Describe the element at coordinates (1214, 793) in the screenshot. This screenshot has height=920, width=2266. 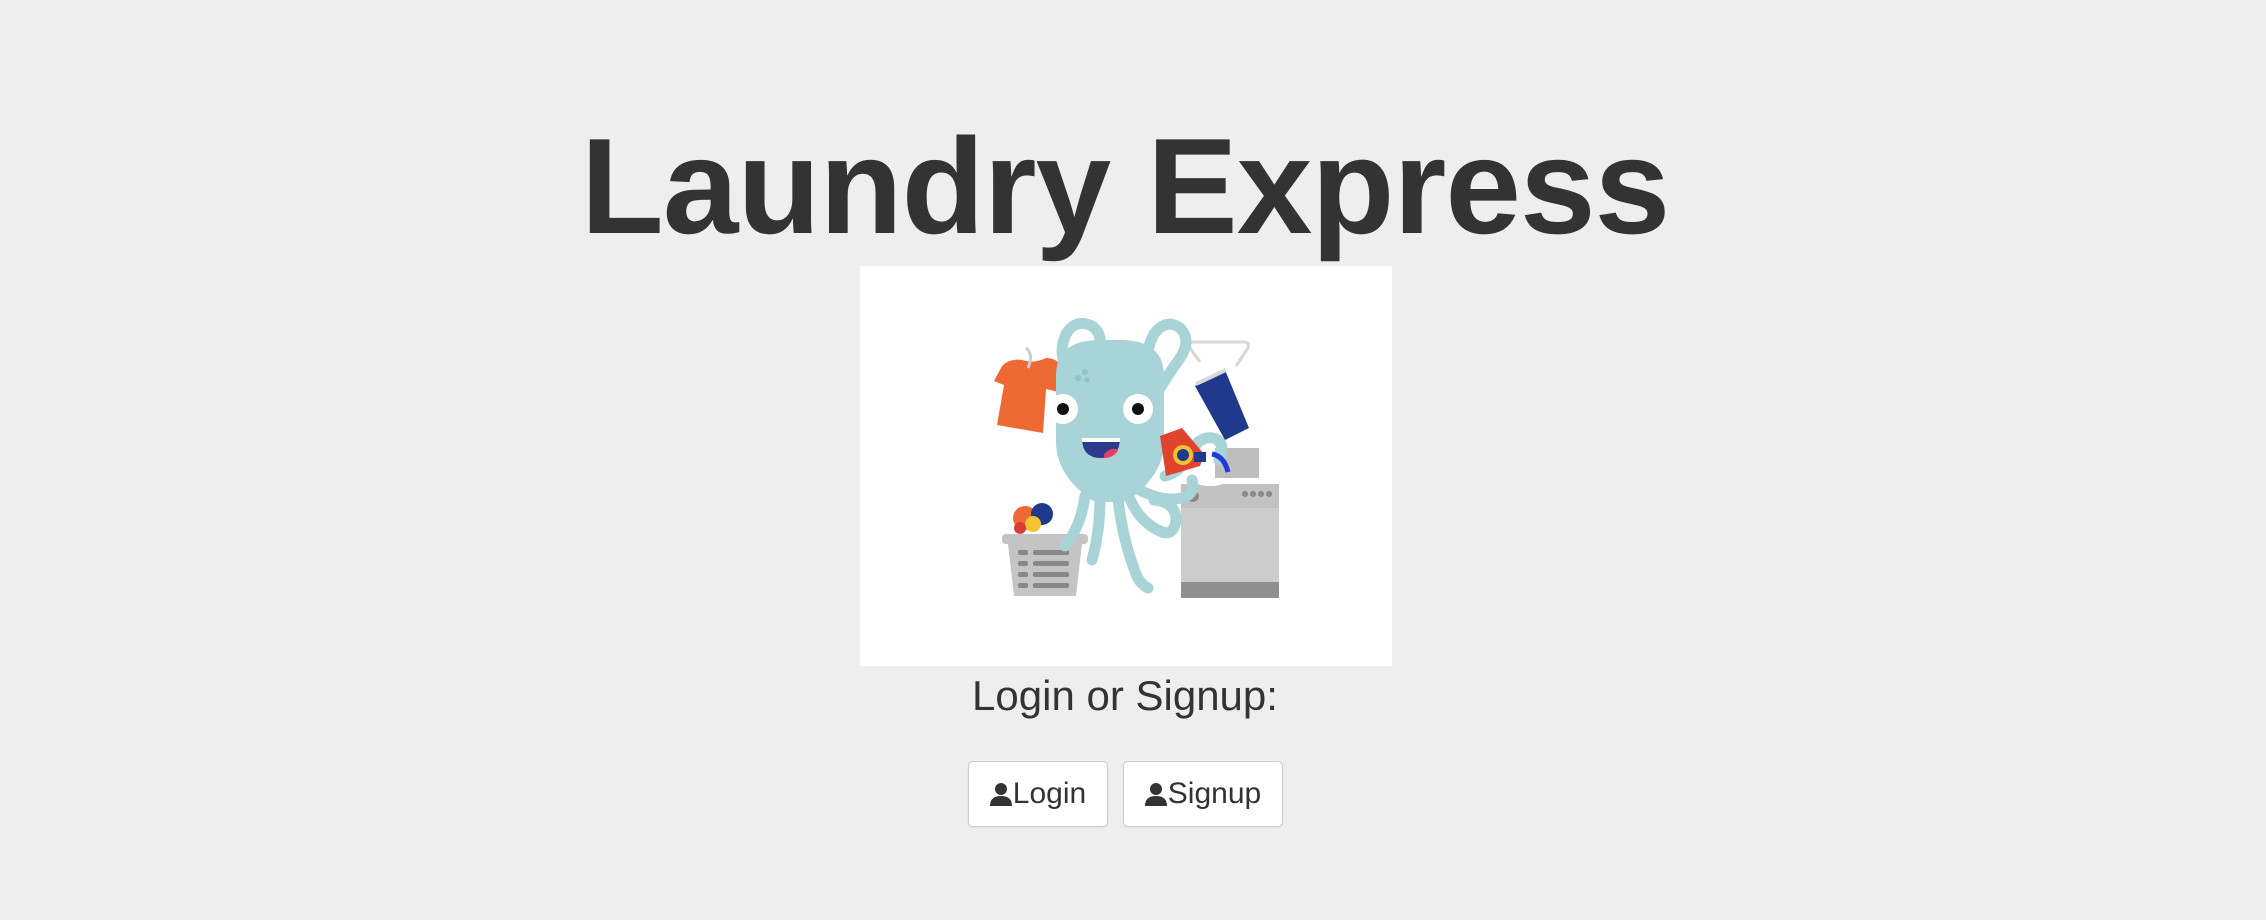
I see `signup-button-label: Signup` at that location.